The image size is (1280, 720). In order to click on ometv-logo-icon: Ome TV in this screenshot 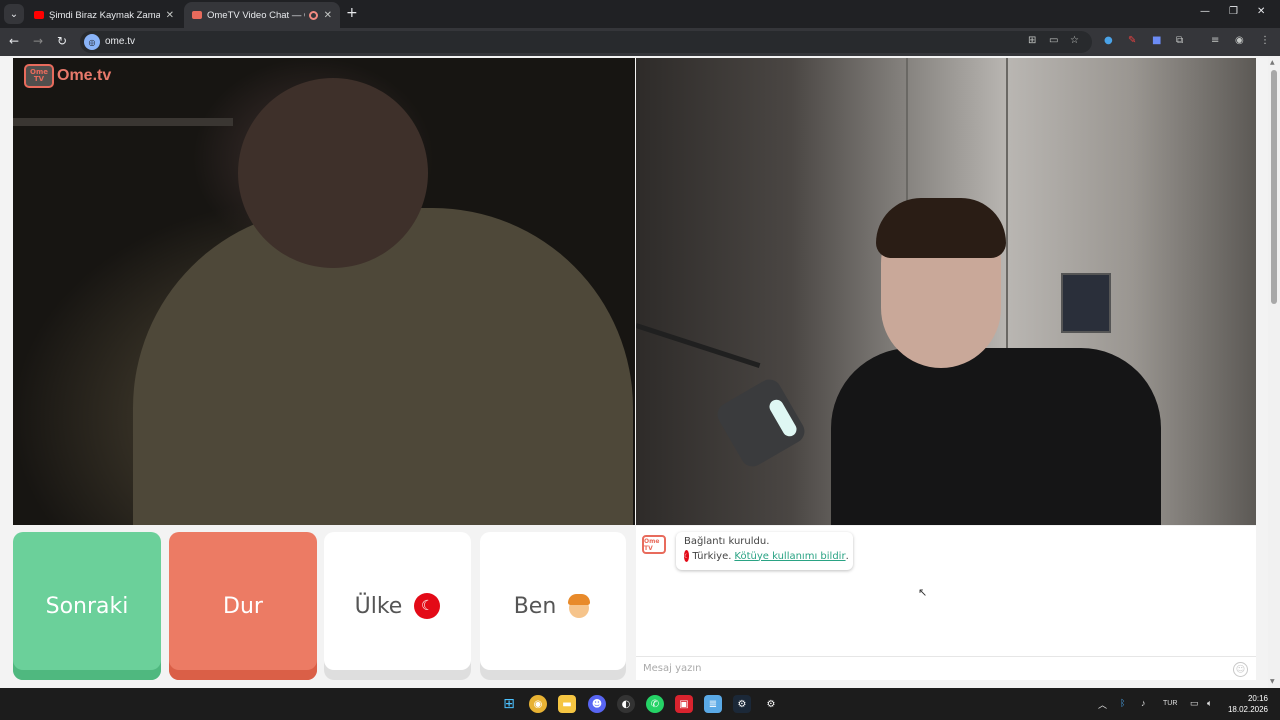, I will do `click(39, 76)`.